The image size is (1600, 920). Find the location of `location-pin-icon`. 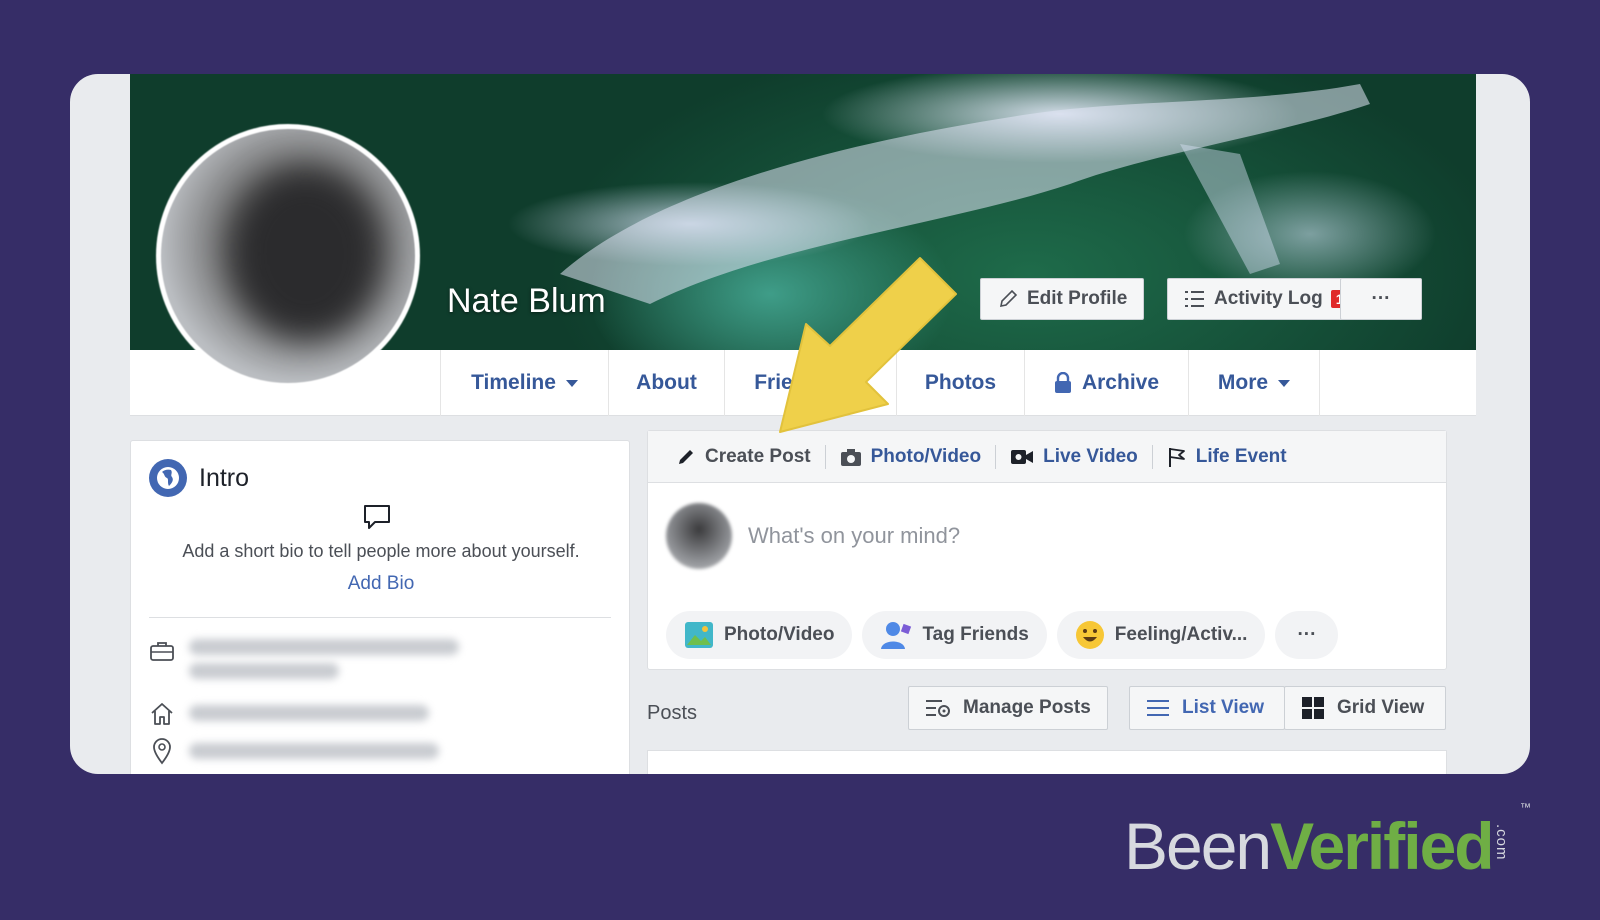

location-pin-icon is located at coordinates (162, 751).